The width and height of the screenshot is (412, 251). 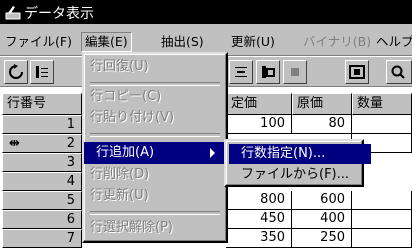 What do you see at coordinates (322, 238) in the screenshot?
I see `table-cell: 250` at bounding box center [322, 238].